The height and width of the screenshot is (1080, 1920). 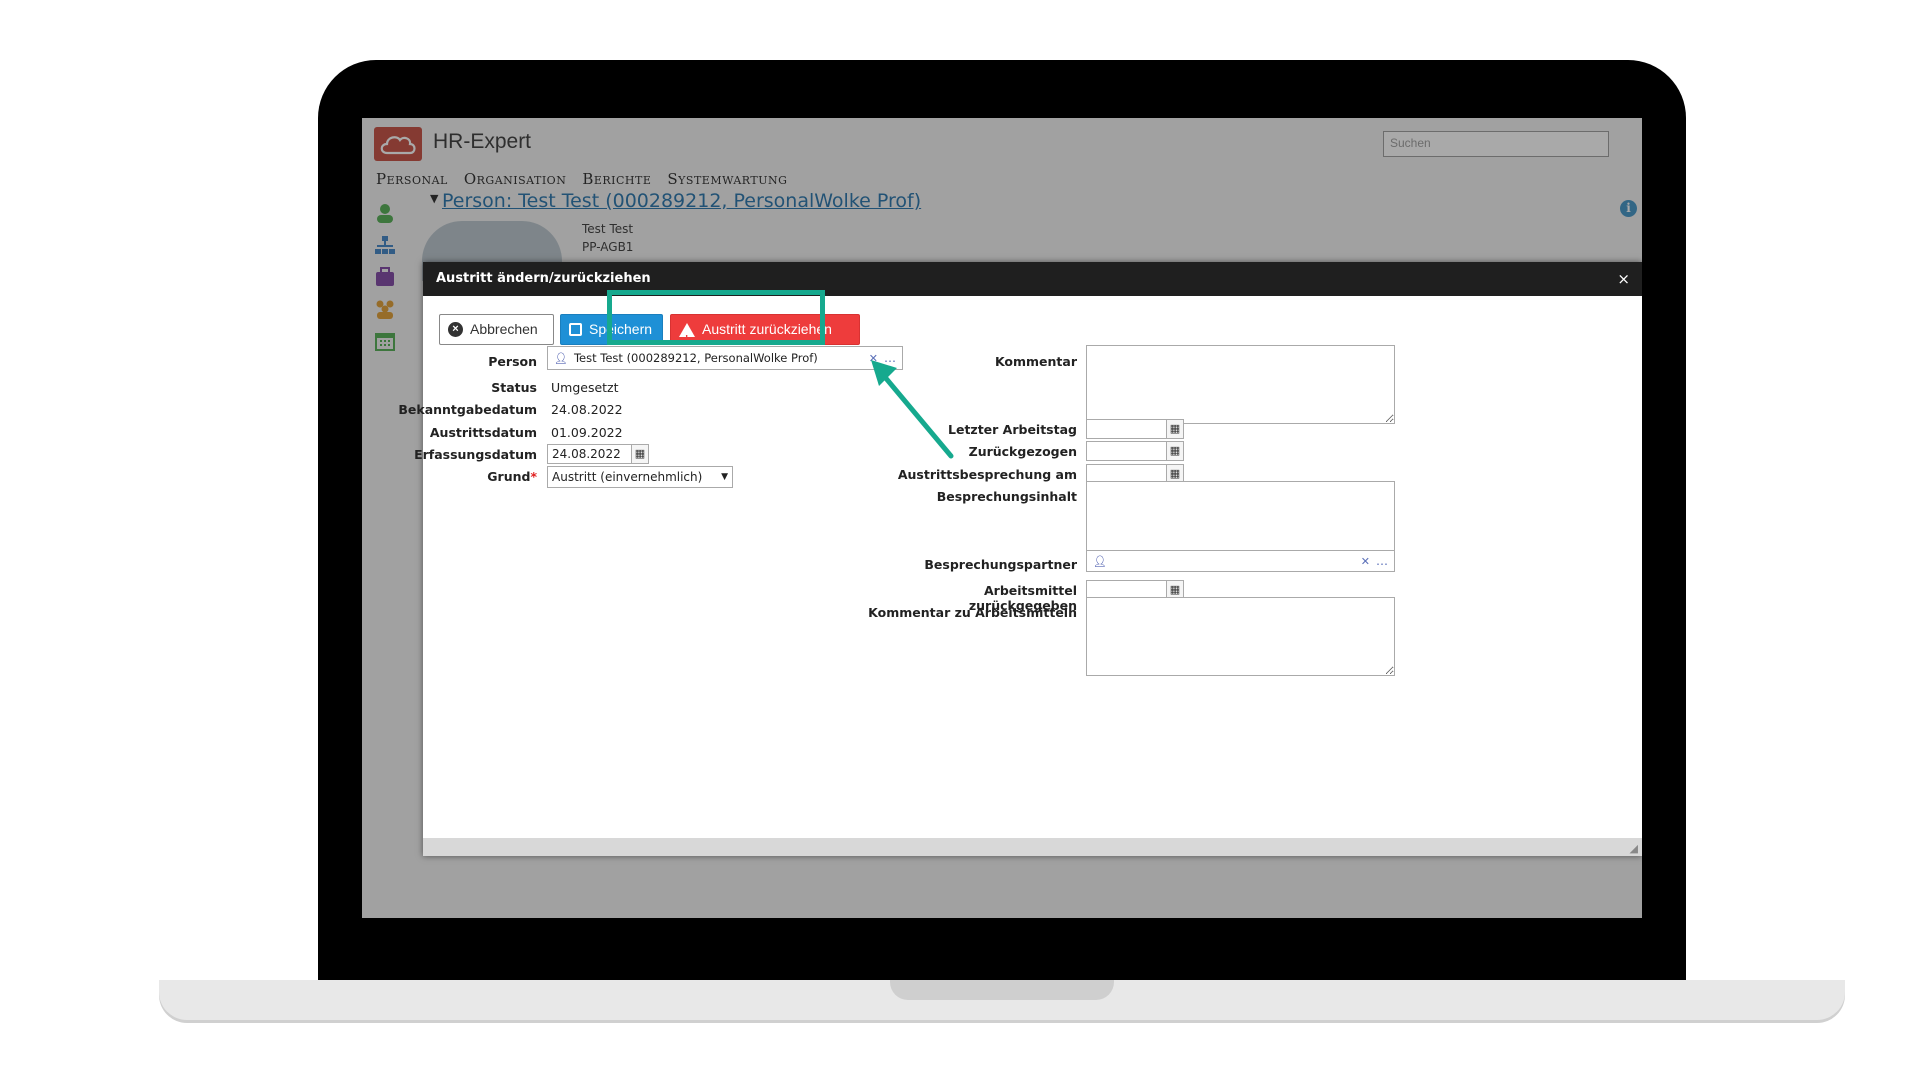 I want to click on floppy-disk-icon, so click(x=575, y=329).